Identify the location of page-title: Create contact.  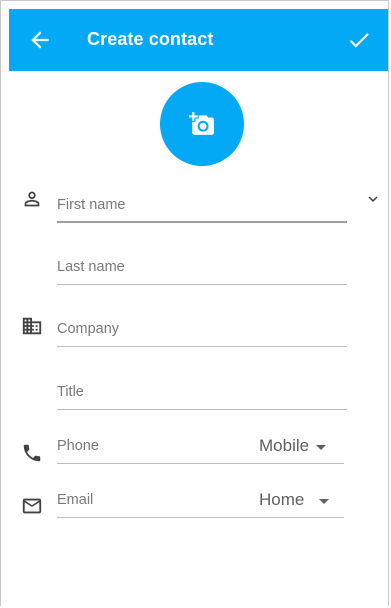
(150, 39).